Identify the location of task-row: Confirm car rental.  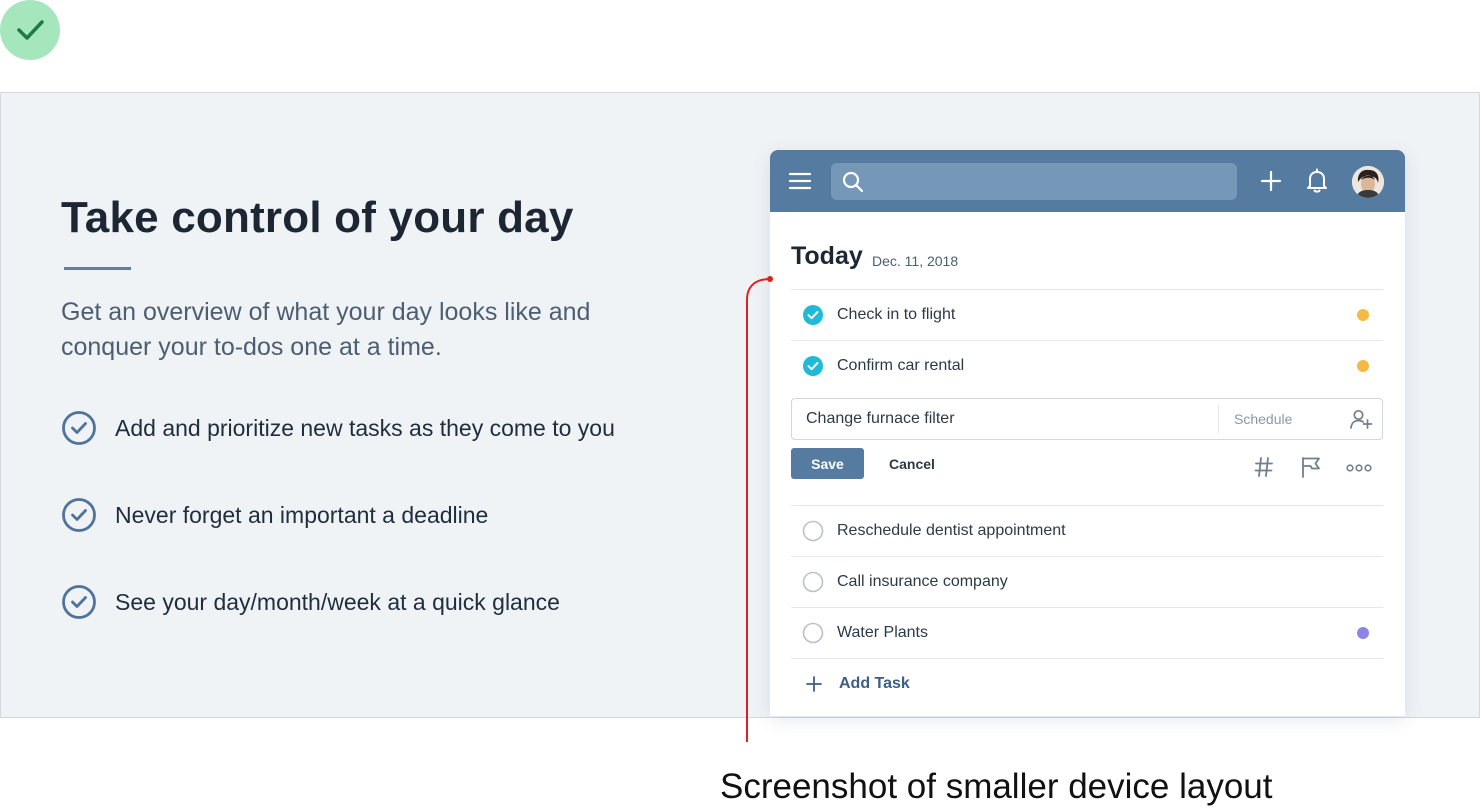
(1087, 365).